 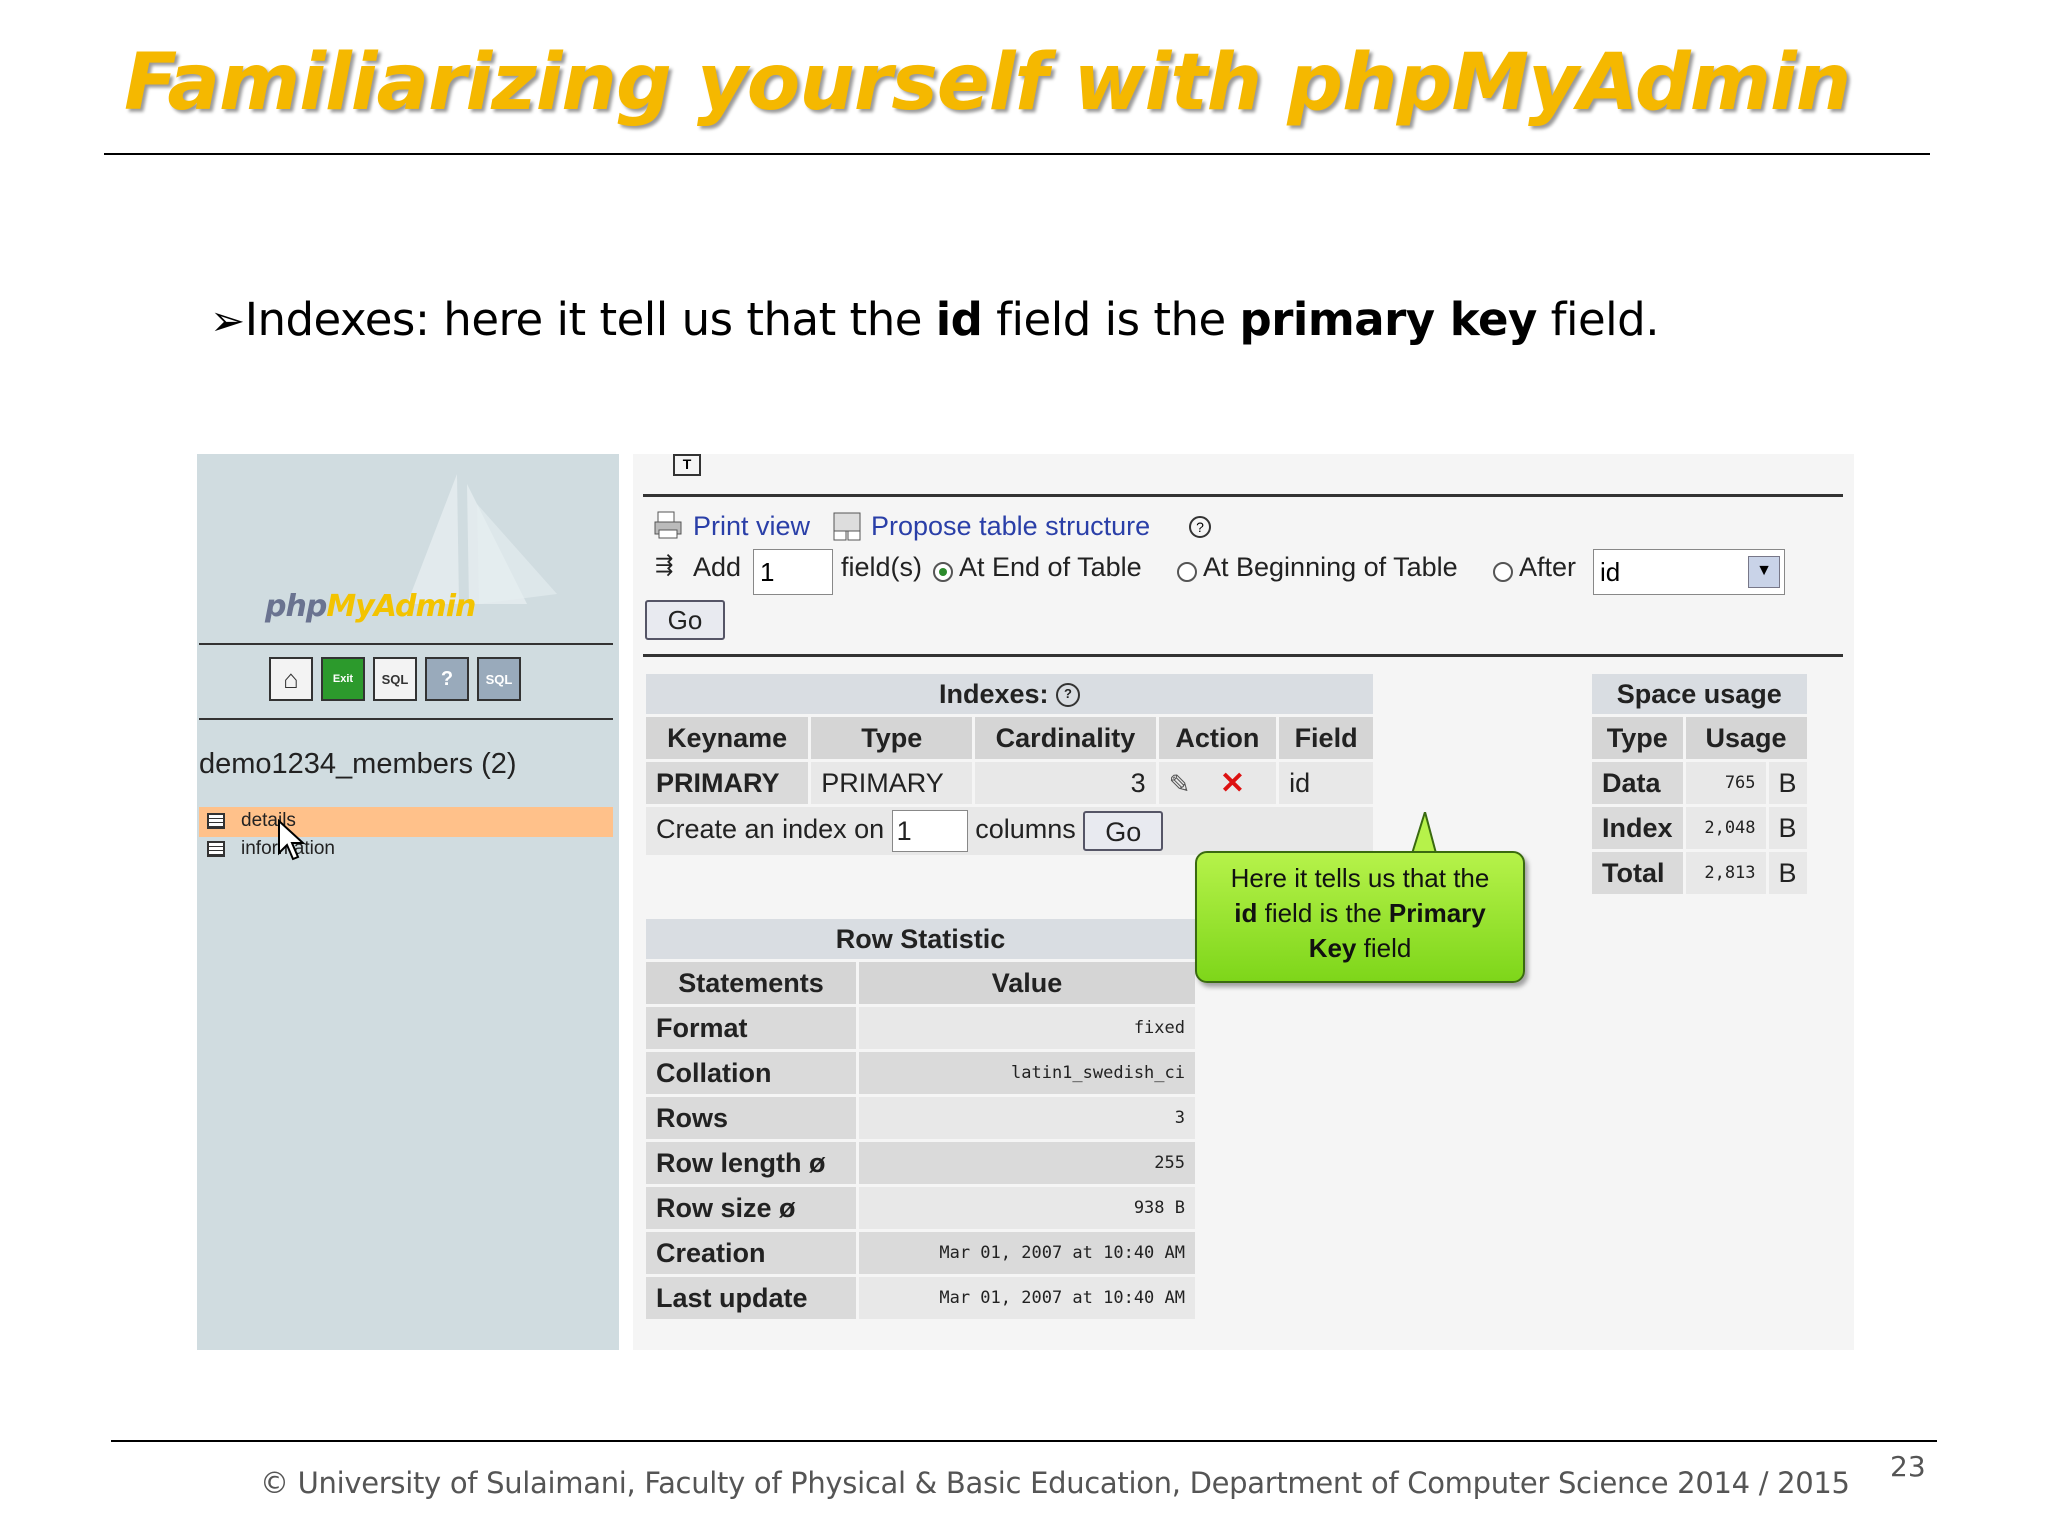 I want to click on index-columns-input: 1, so click(x=929, y=831).